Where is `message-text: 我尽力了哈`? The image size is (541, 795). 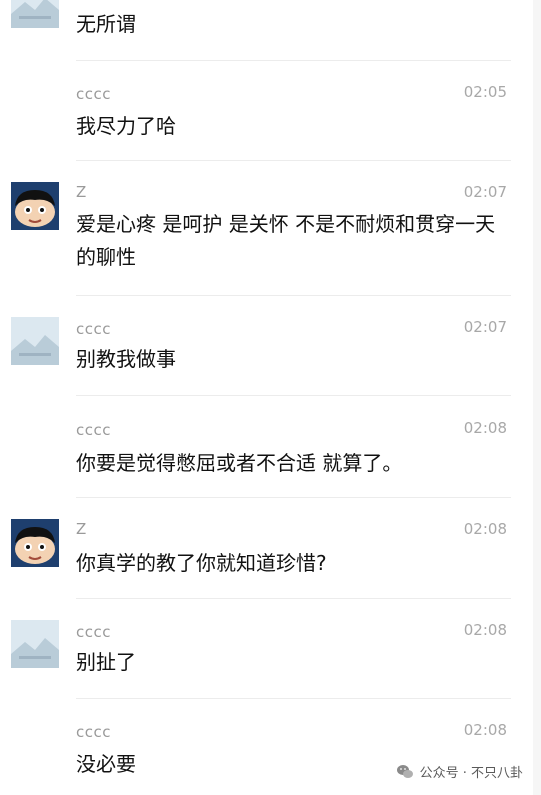
message-text: 我尽力了哈 is located at coordinates (126, 126).